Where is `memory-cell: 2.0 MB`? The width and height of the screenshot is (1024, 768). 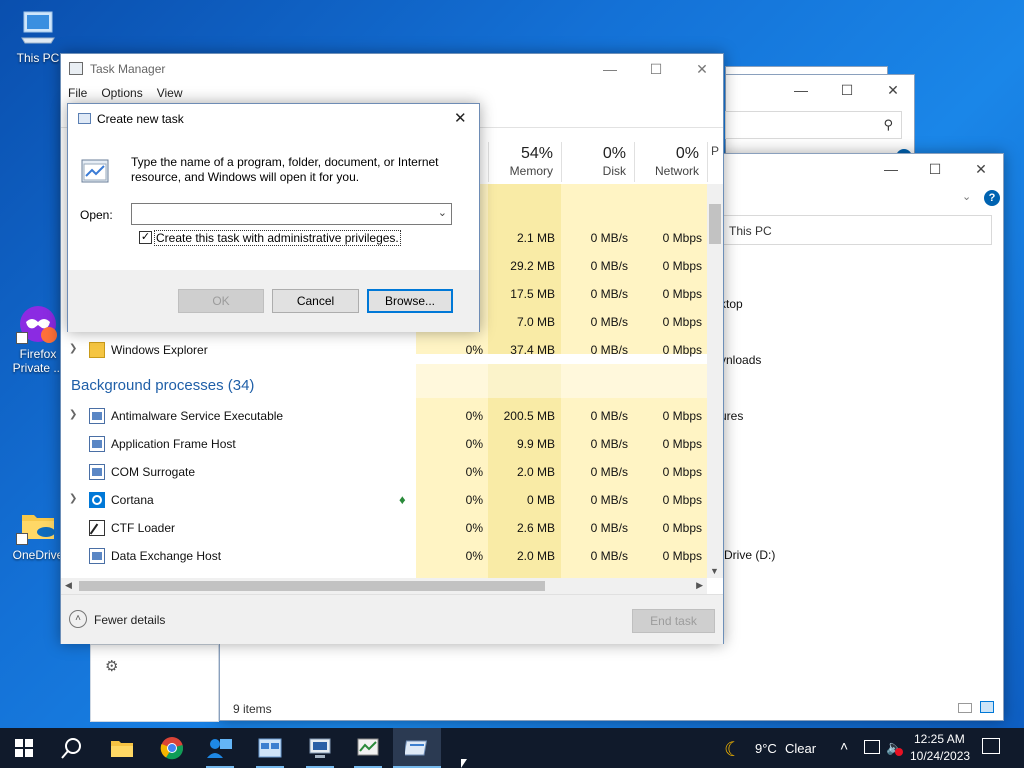 memory-cell: 2.0 MB is located at coordinates (535, 472).